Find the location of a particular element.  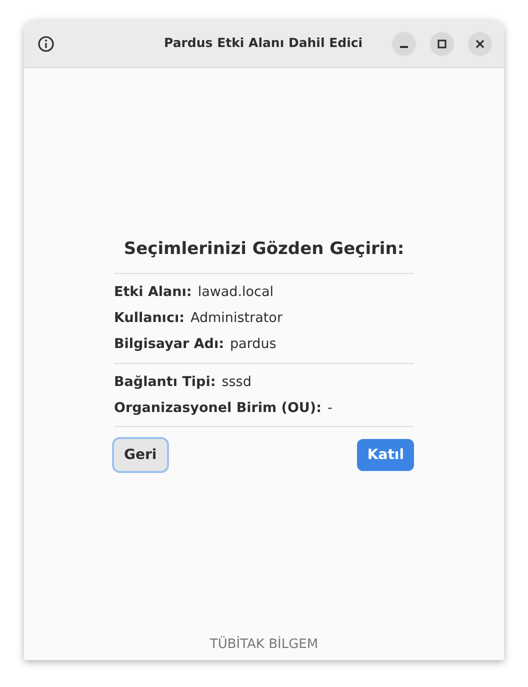

field-label: Bağlantı Tipi: is located at coordinates (165, 382).